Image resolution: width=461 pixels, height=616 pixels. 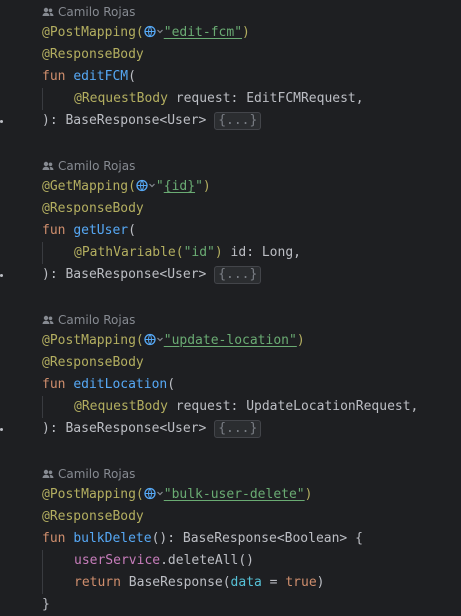 What do you see at coordinates (218, 252) in the screenshot?
I see `param-annotation-close: )` at bounding box center [218, 252].